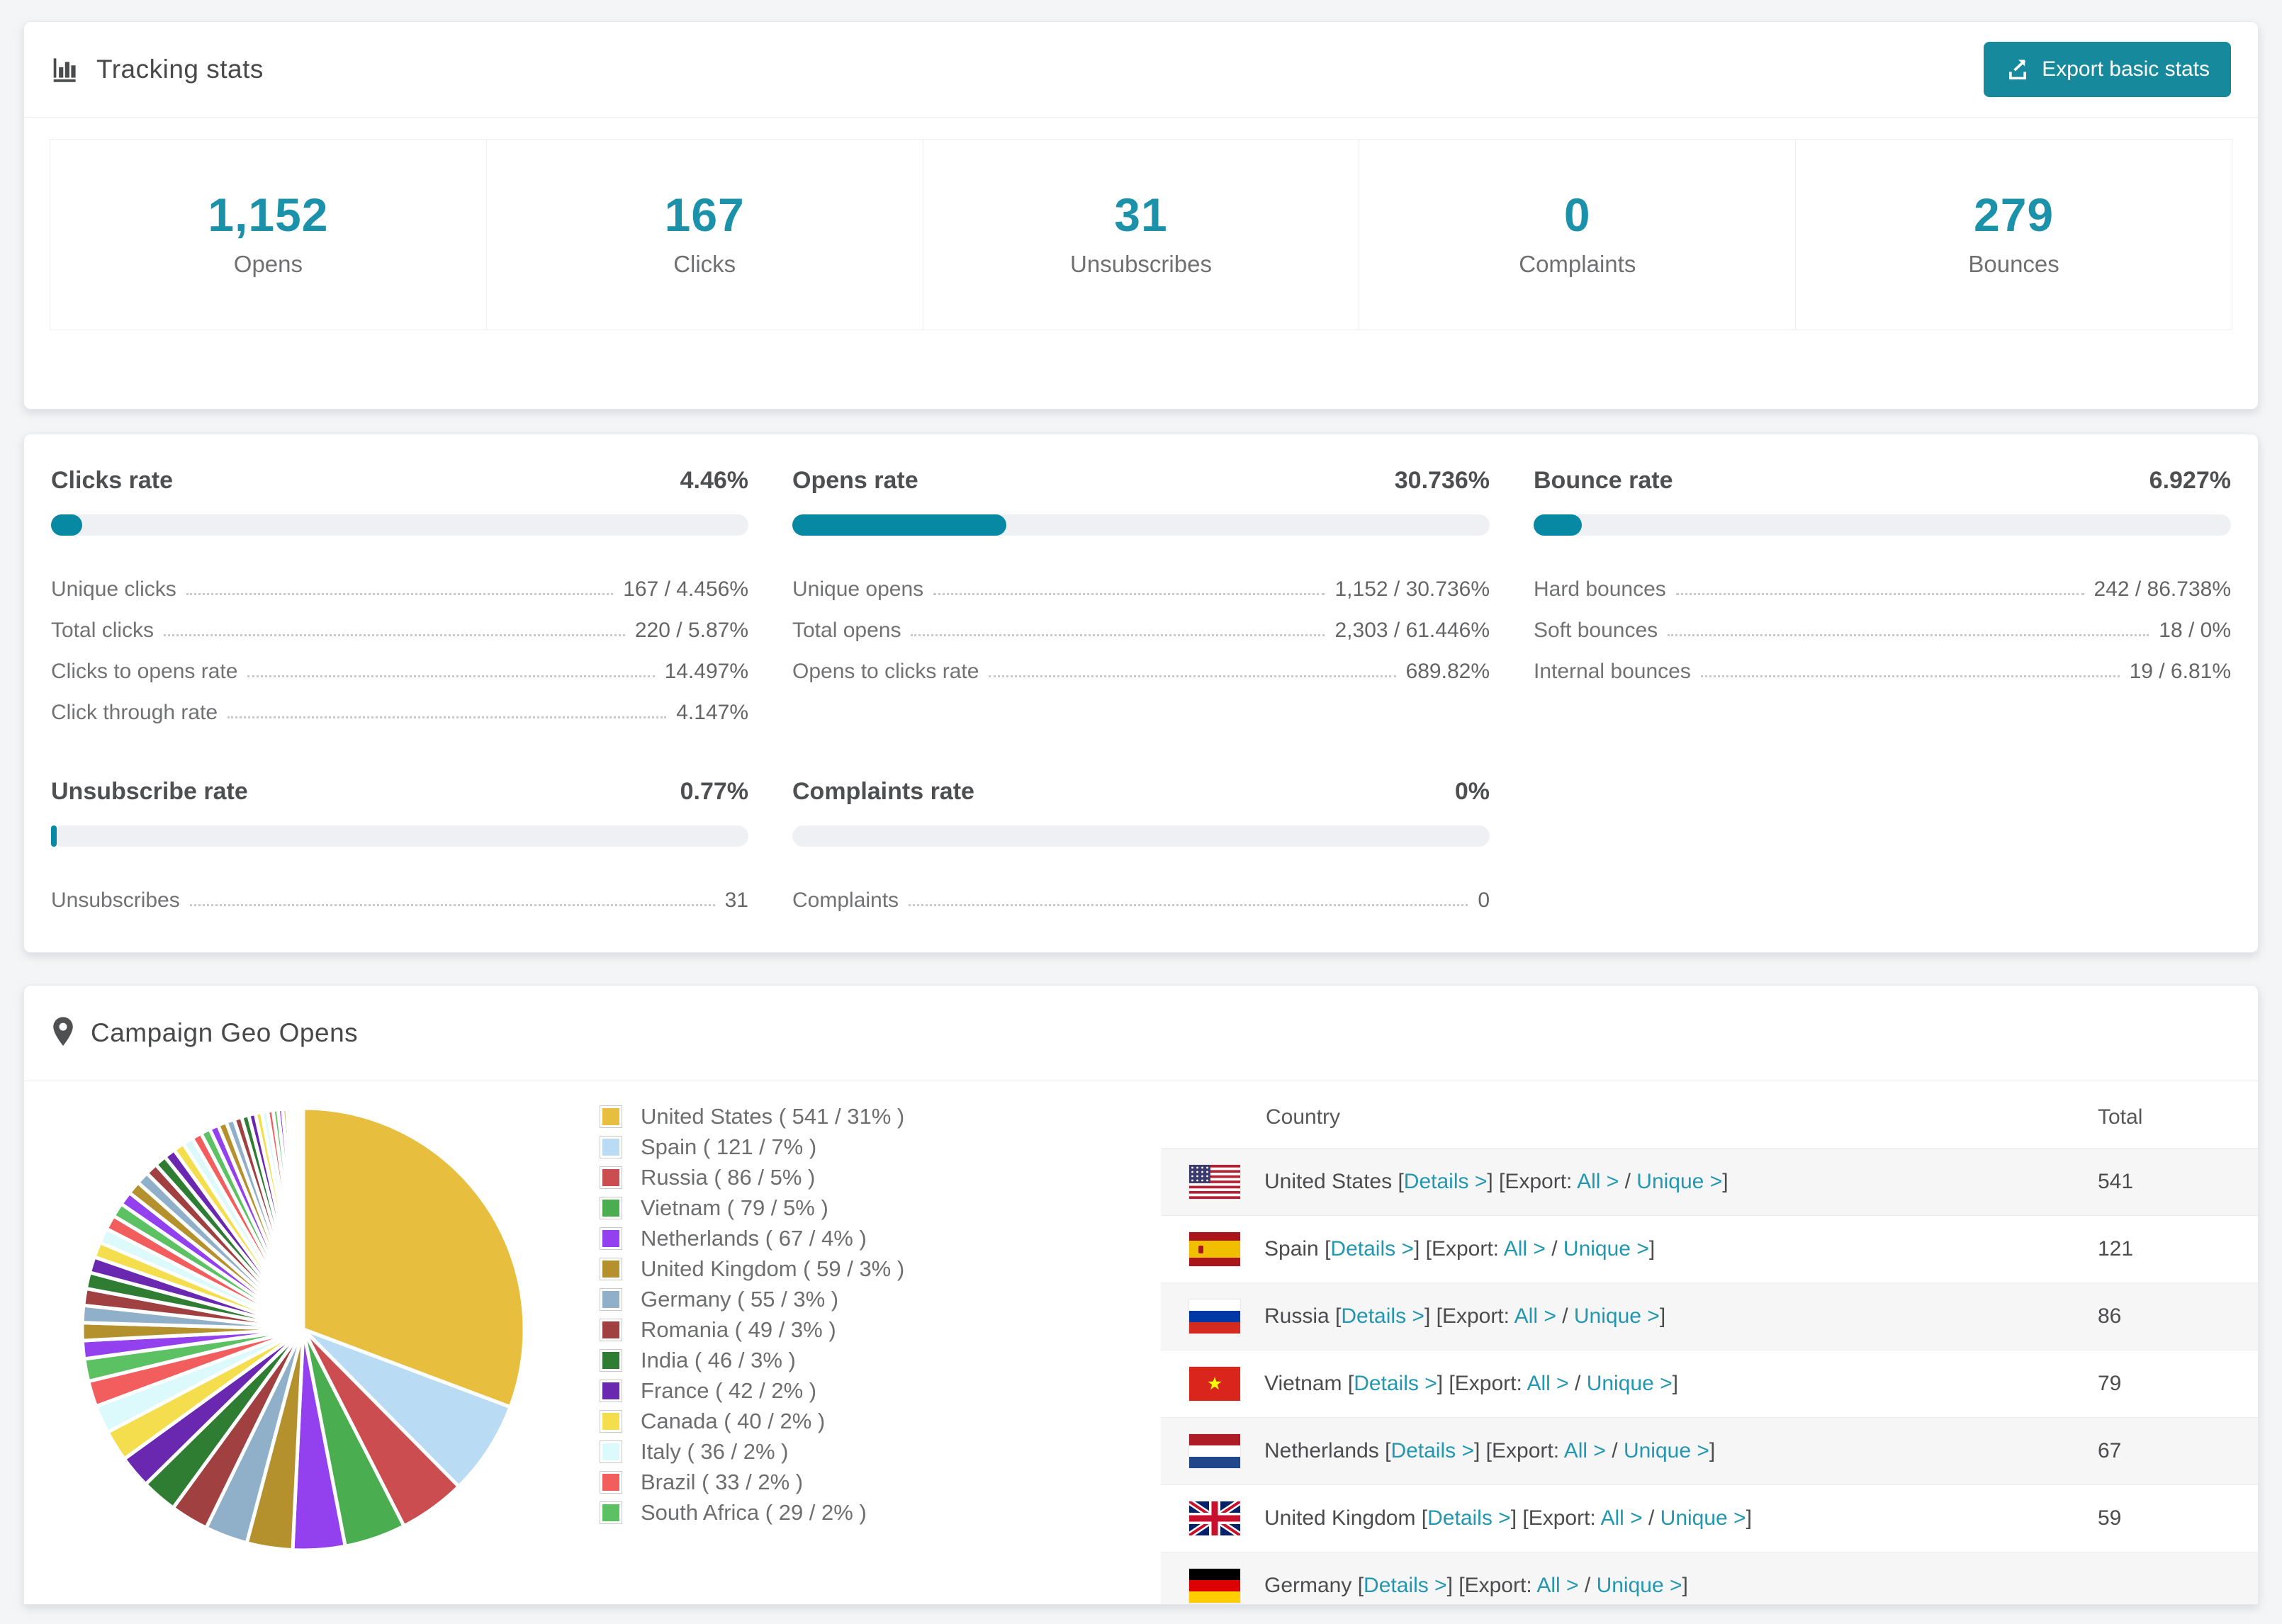  What do you see at coordinates (1600, 589) in the screenshot?
I see `rate-row-label: Hard bounces` at bounding box center [1600, 589].